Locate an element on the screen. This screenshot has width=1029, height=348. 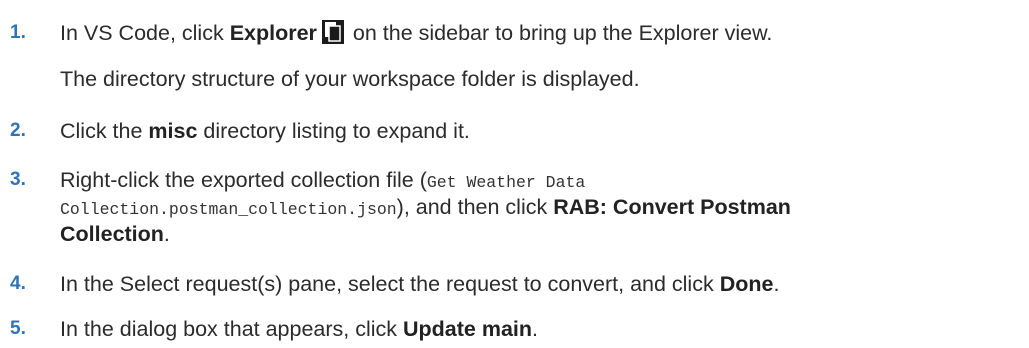
misc-label: misc is located at coordinates (173, 131).